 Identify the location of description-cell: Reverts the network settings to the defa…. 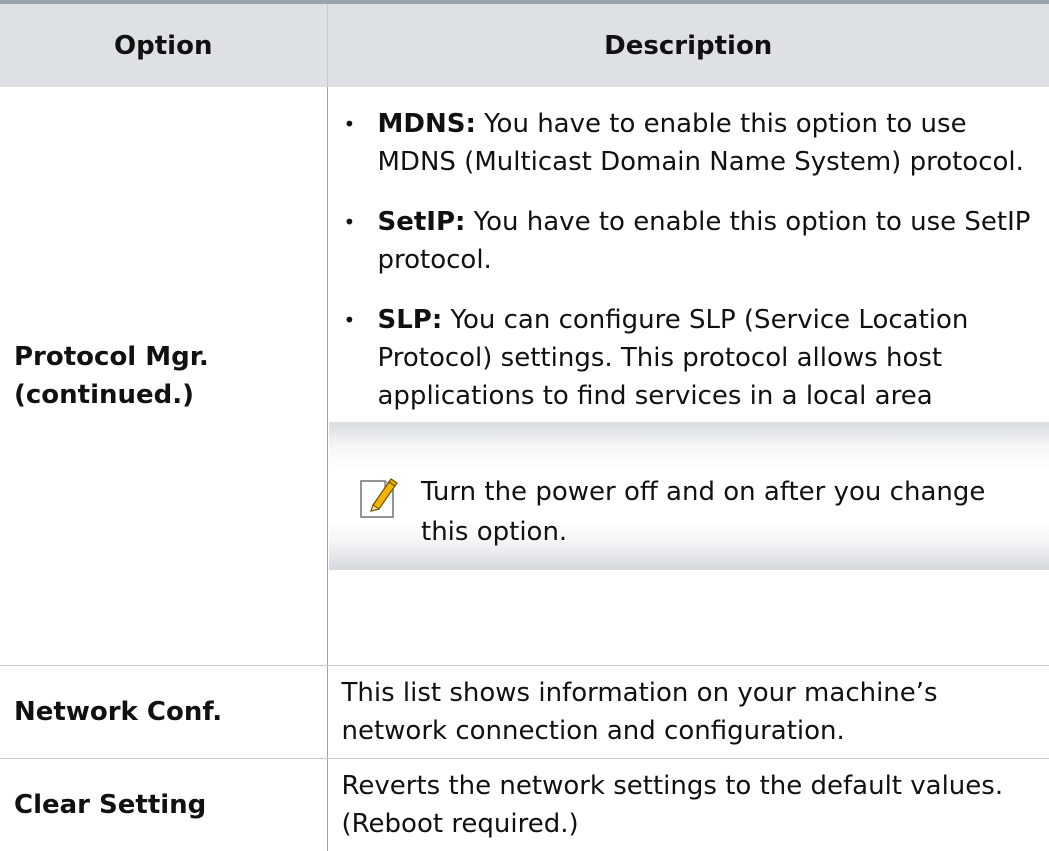
(688, 804).